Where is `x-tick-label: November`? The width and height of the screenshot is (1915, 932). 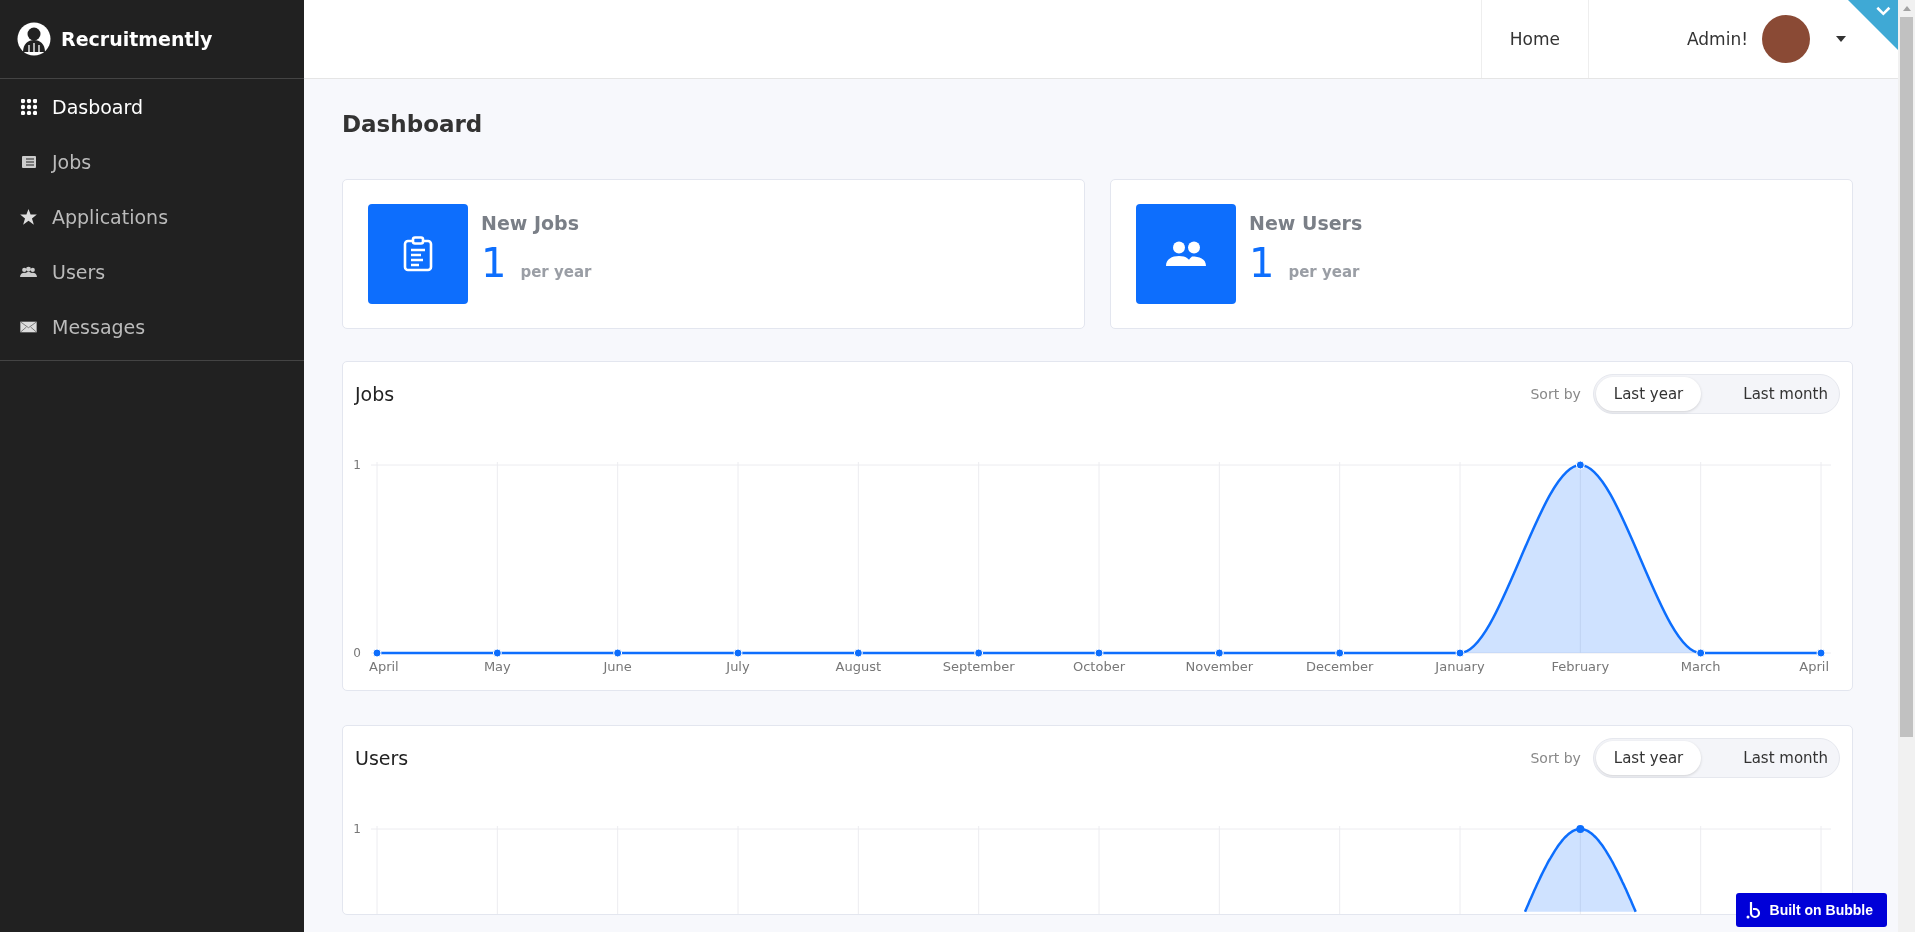
x-tick-label: November is located at coordinates (1219, 666).